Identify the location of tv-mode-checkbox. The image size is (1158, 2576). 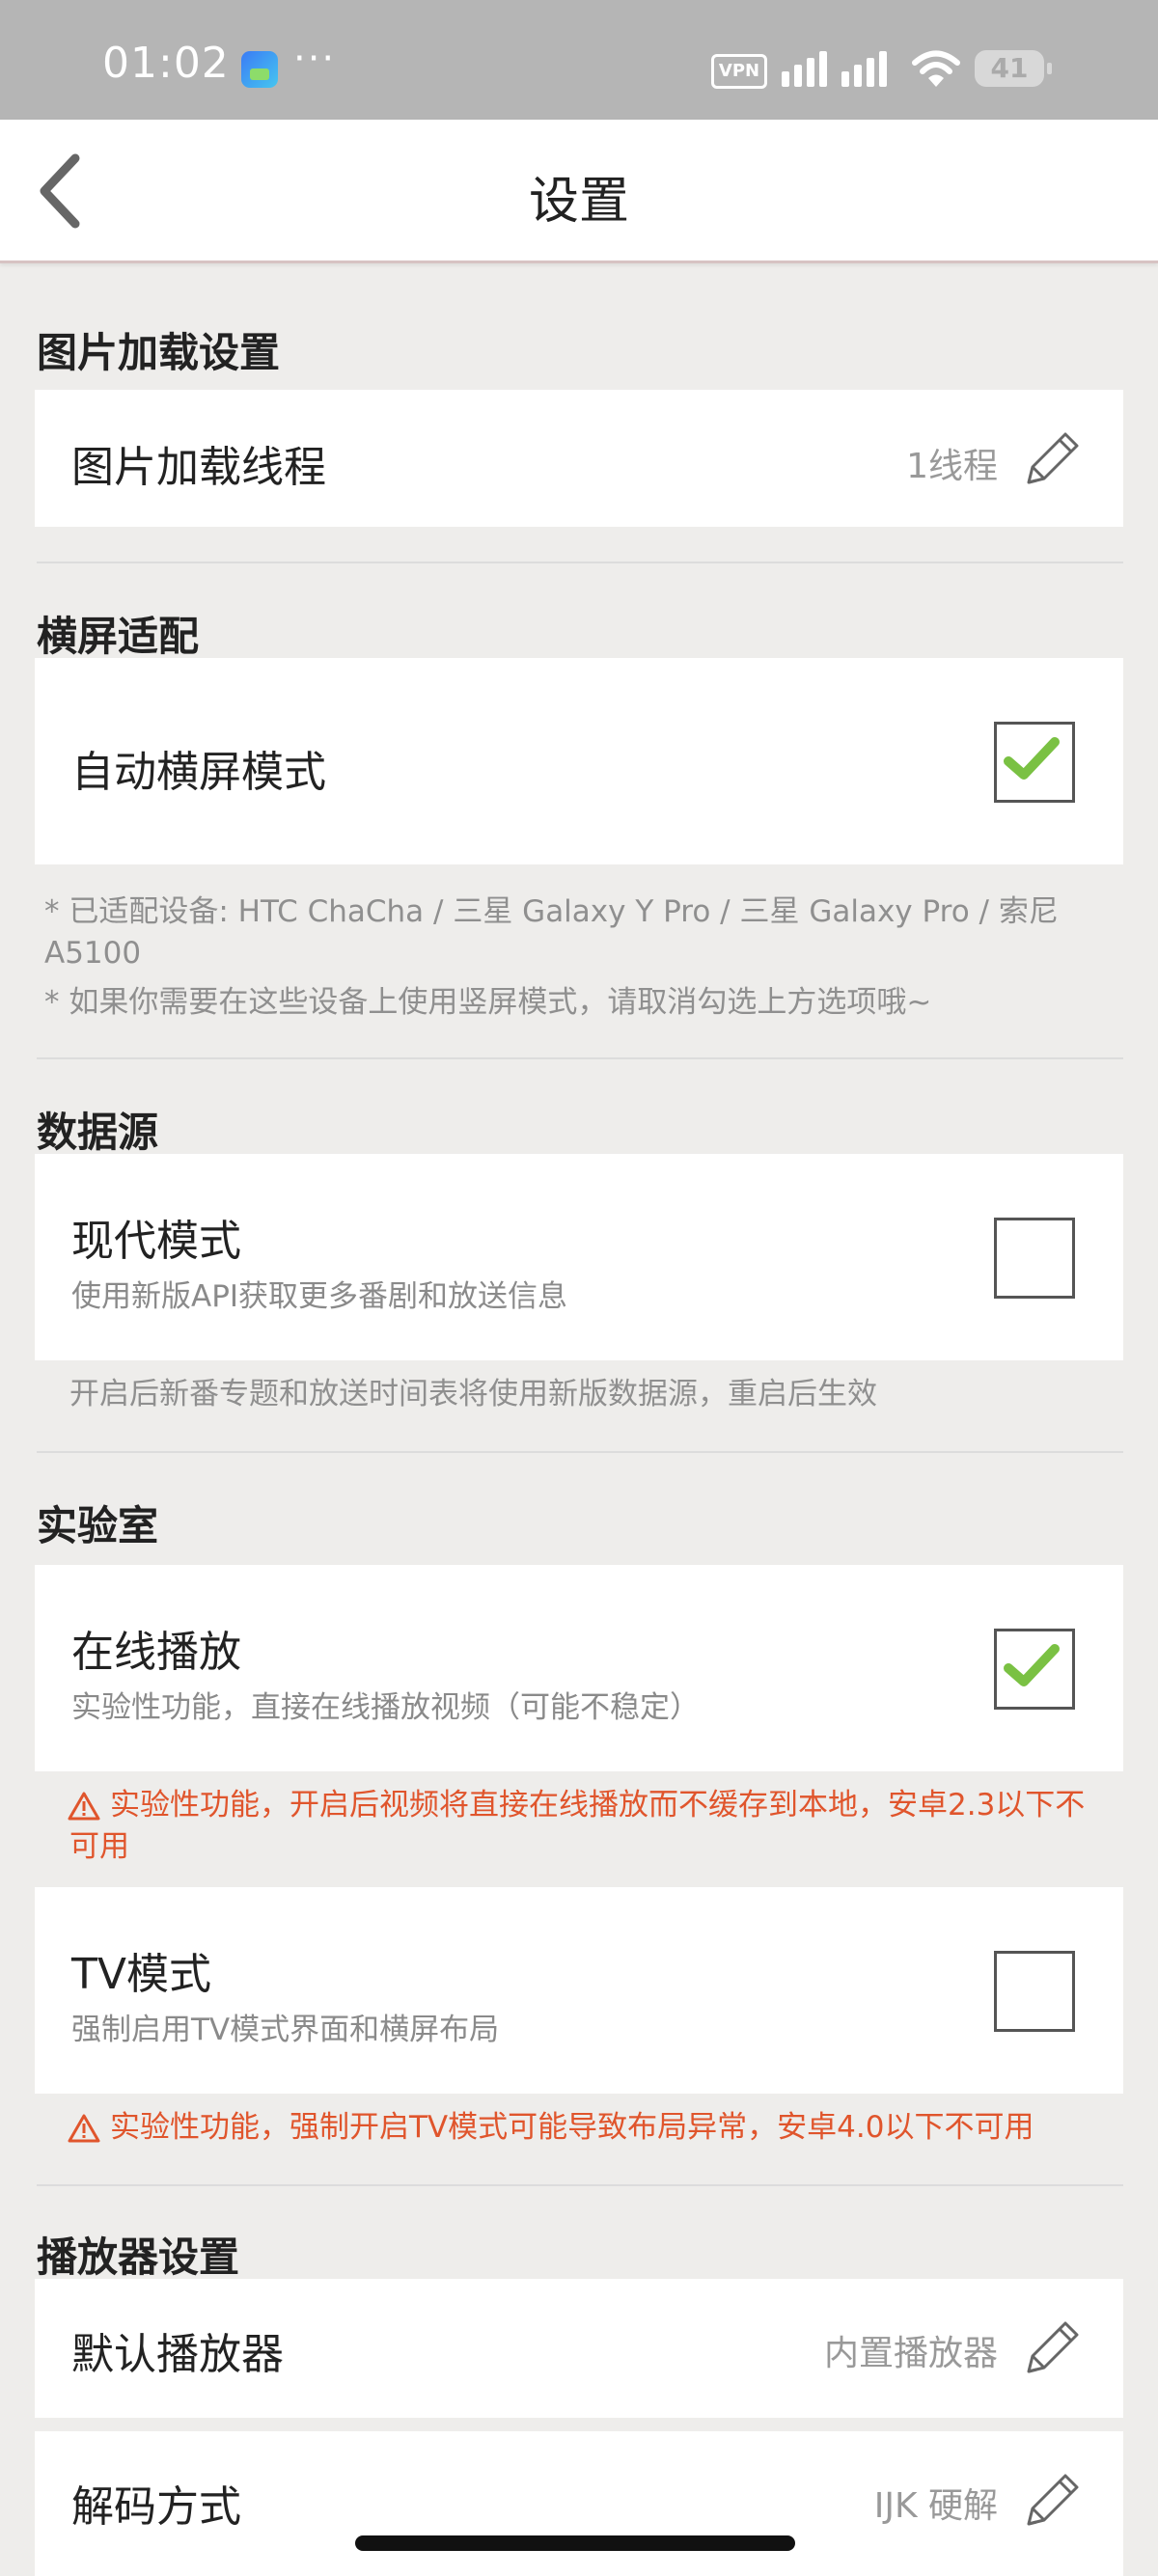
(1034, 1991).